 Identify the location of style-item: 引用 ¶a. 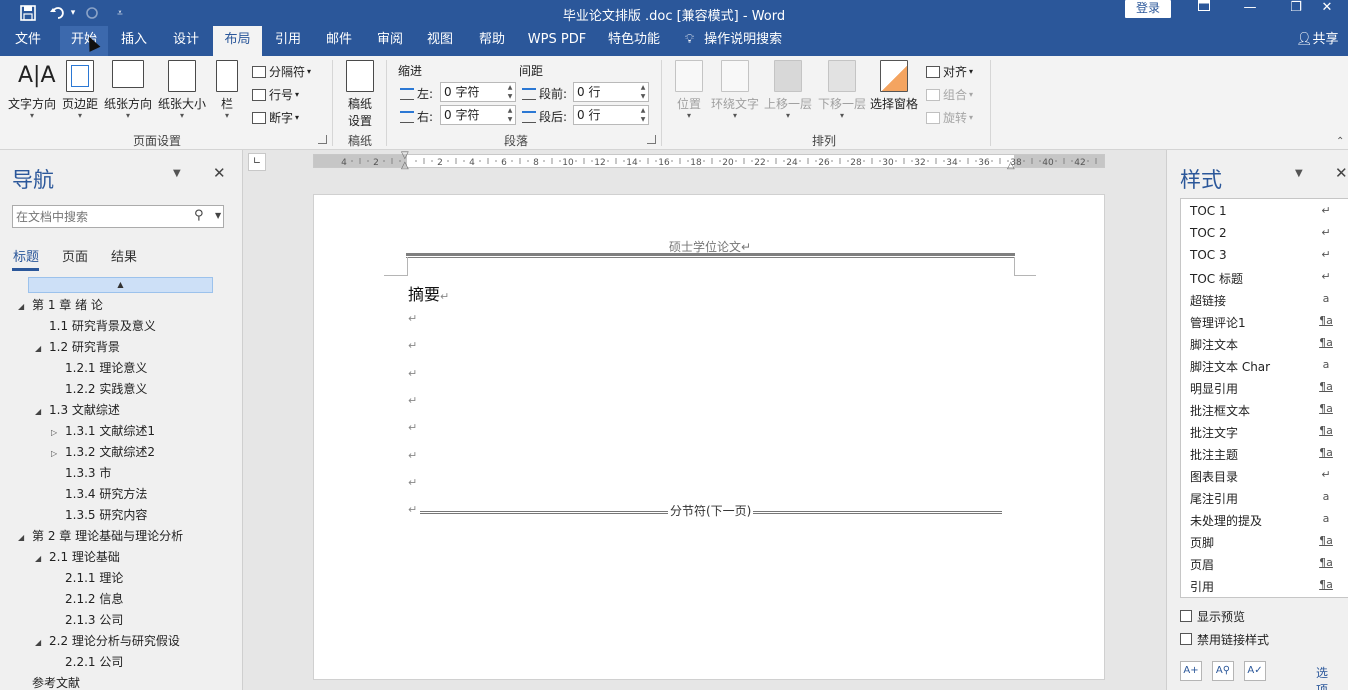
(1264, 585).